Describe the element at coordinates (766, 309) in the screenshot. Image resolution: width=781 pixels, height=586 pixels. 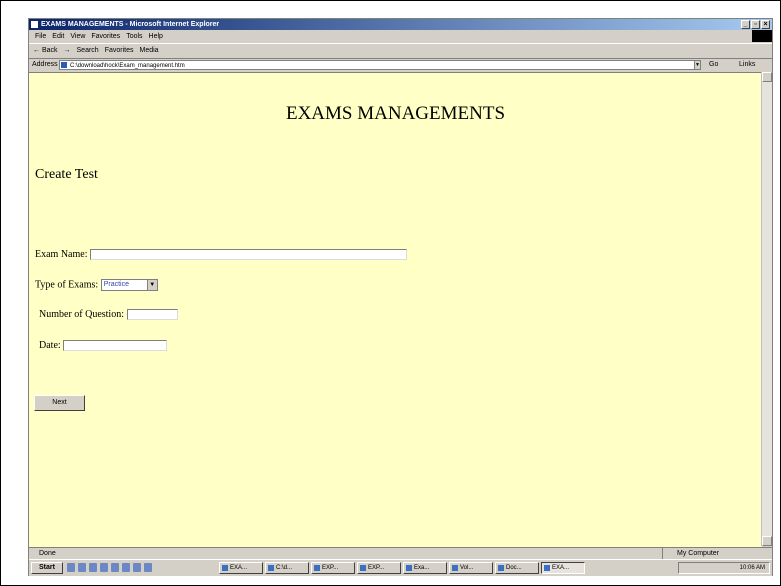
I see `vertical-scrollbar` at that location.